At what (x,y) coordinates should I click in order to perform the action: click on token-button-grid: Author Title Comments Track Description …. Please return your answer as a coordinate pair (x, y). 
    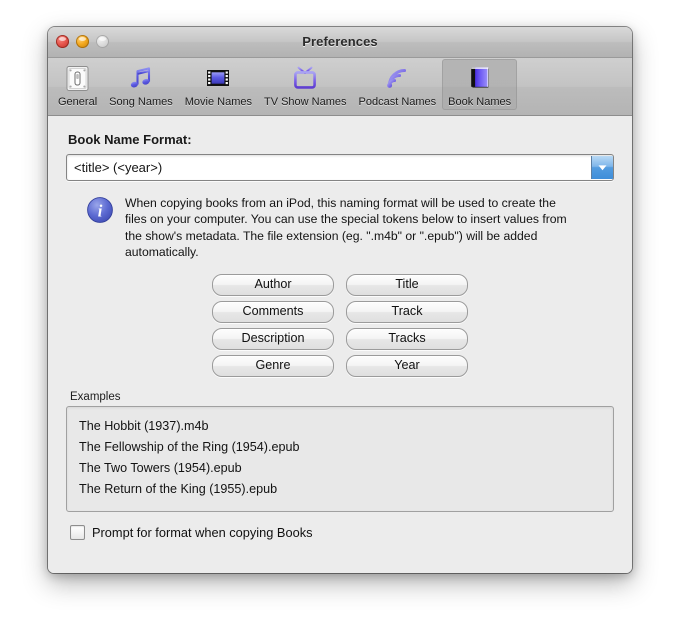
    Looking at the image, I should click on (340, 325).